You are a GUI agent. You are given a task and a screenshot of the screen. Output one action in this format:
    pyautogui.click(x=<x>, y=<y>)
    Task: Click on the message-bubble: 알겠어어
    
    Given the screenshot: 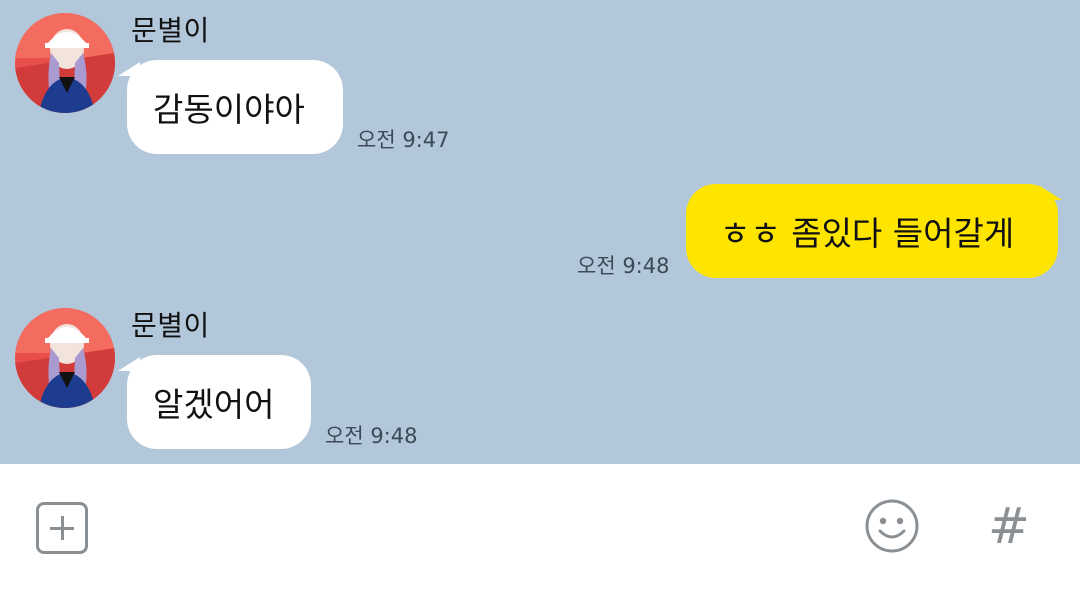 What is the action you would take?
    pyautogui.click(x=219, y=402)
    